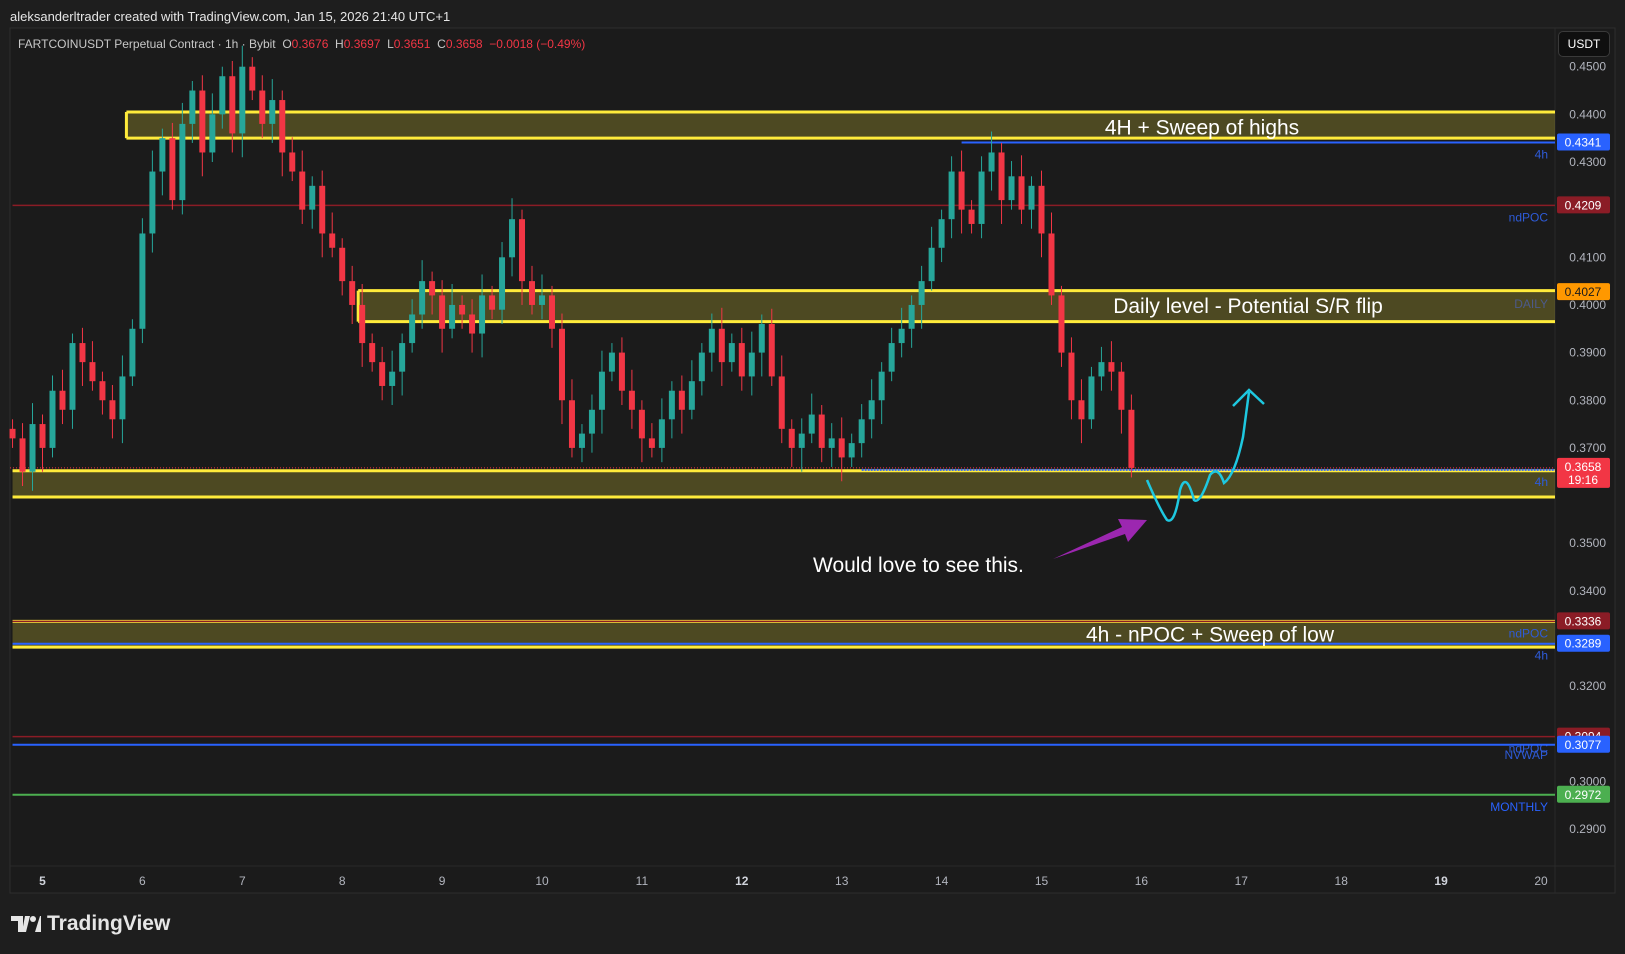  I want to click on zone-label: Daily level - Potential S/R flip, so click(1248, 306).